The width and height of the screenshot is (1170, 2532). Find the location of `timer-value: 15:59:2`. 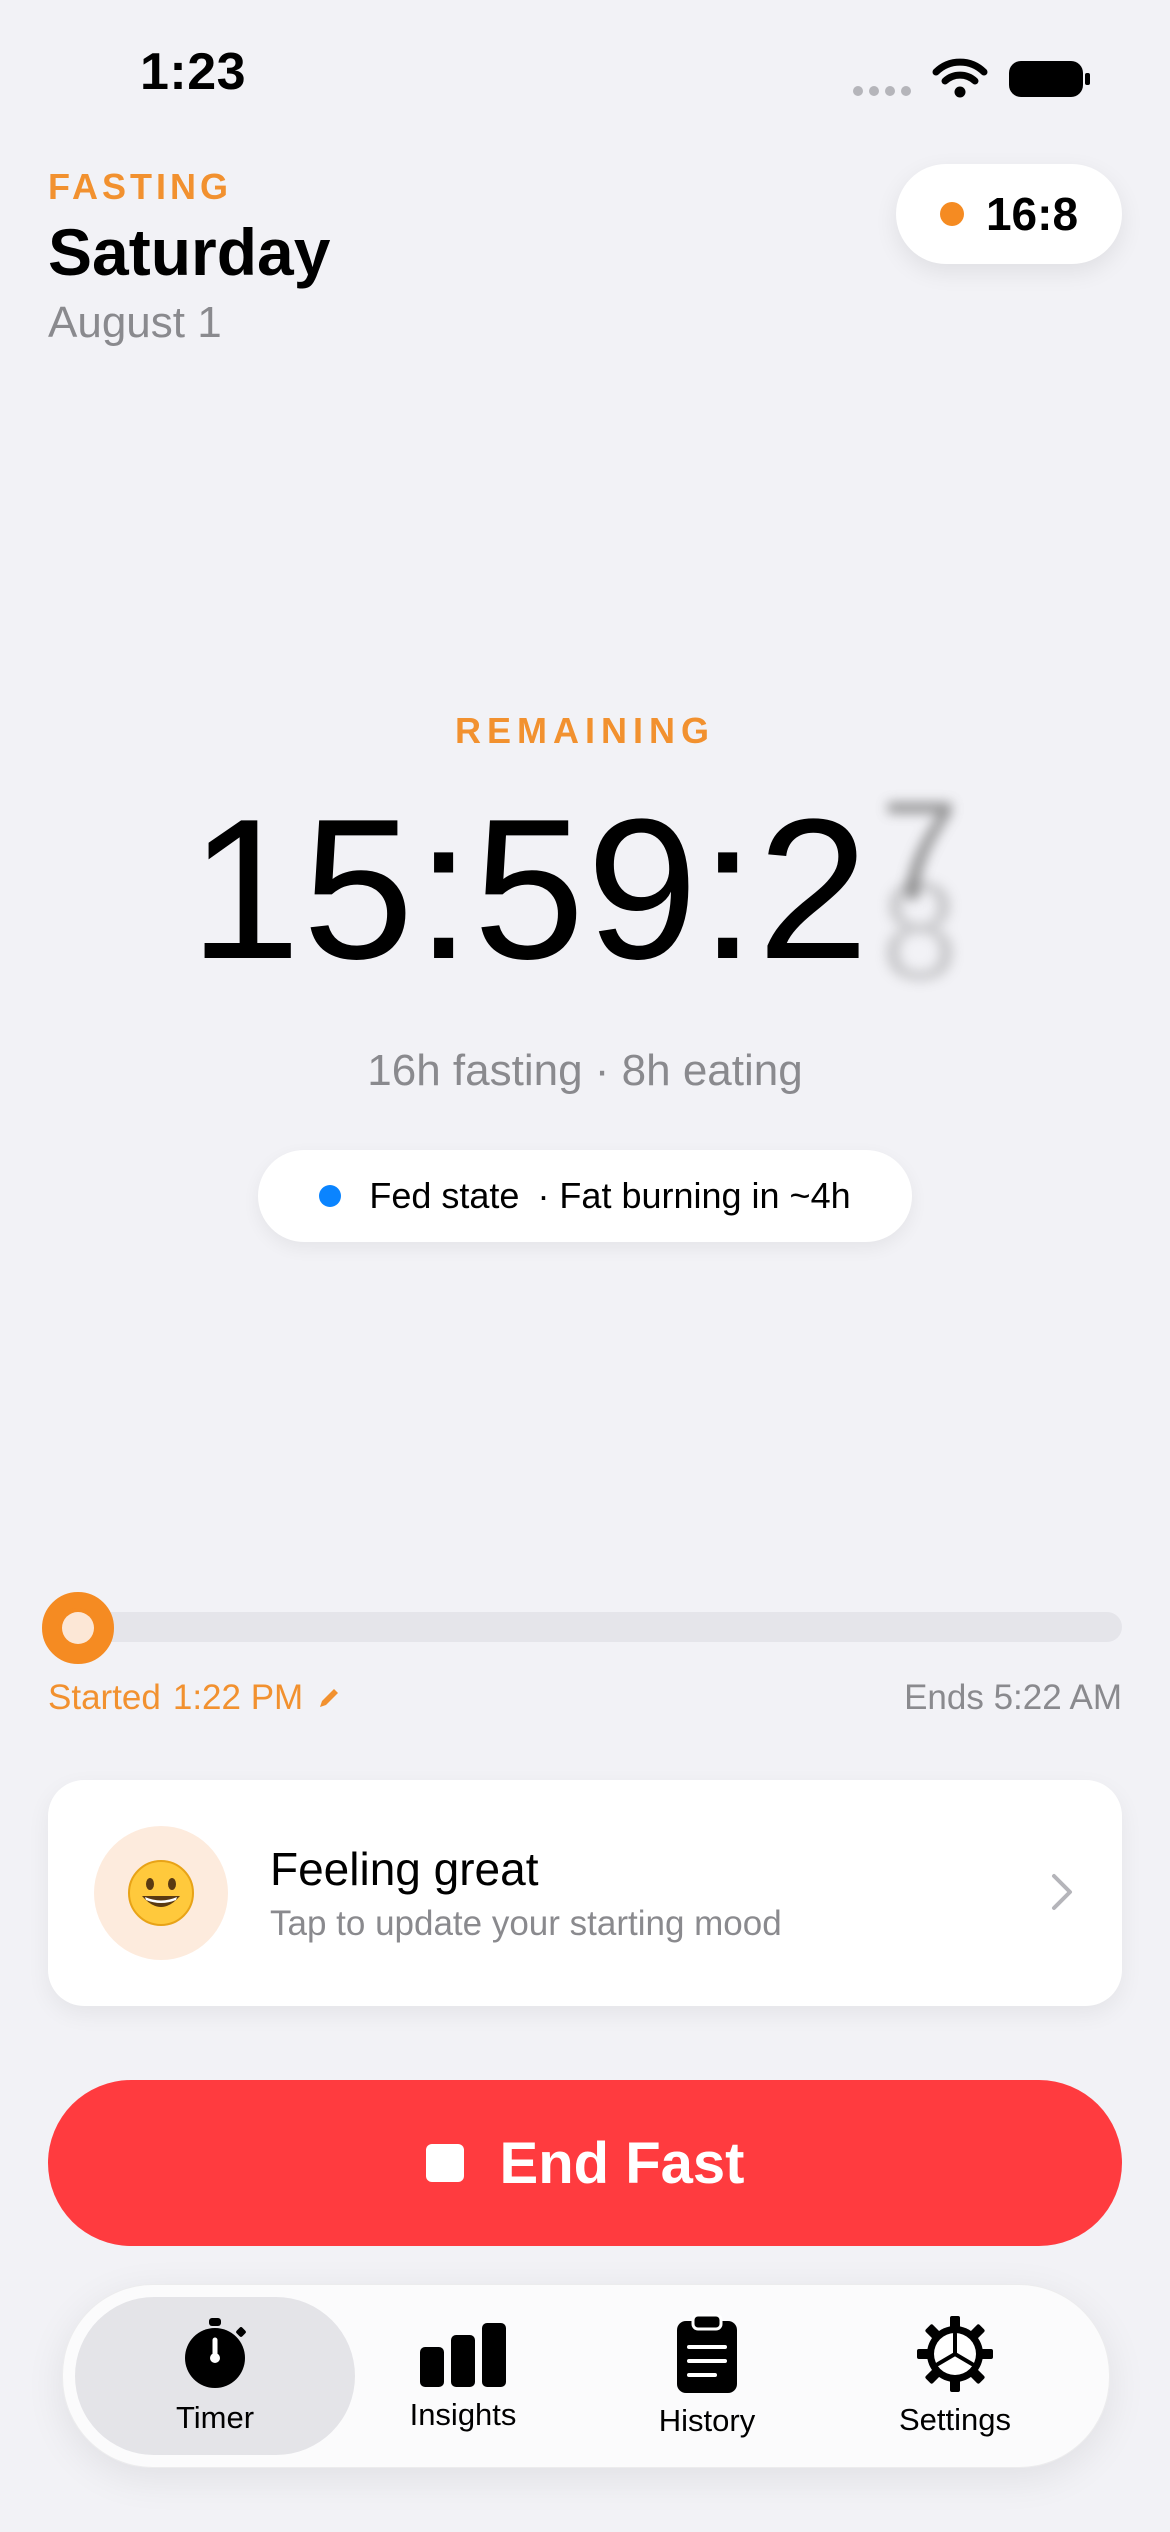

timer-value: 15:59:2 is located at coordinates (530, 889).